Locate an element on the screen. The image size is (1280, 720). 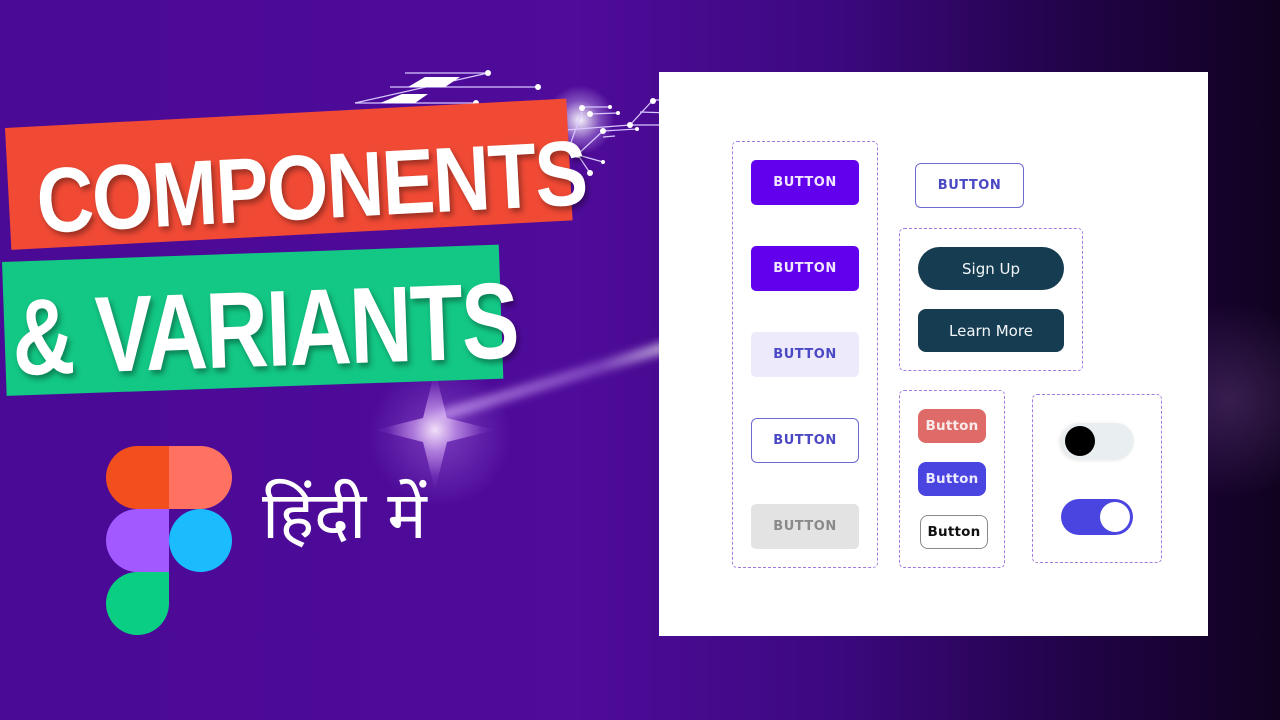
white-button: Button is located at coordinates (954, 532).